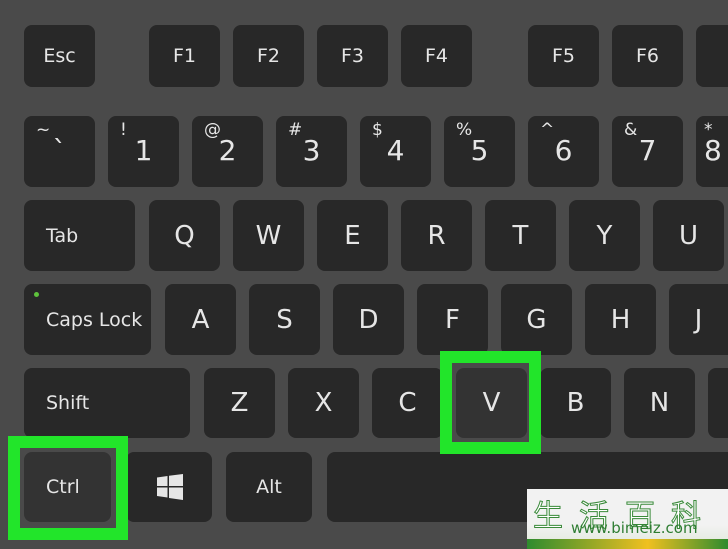 Image resolution: width=728 pixels, height=549 pixels. I want to click on key-legend: 4, so click(395, 150).